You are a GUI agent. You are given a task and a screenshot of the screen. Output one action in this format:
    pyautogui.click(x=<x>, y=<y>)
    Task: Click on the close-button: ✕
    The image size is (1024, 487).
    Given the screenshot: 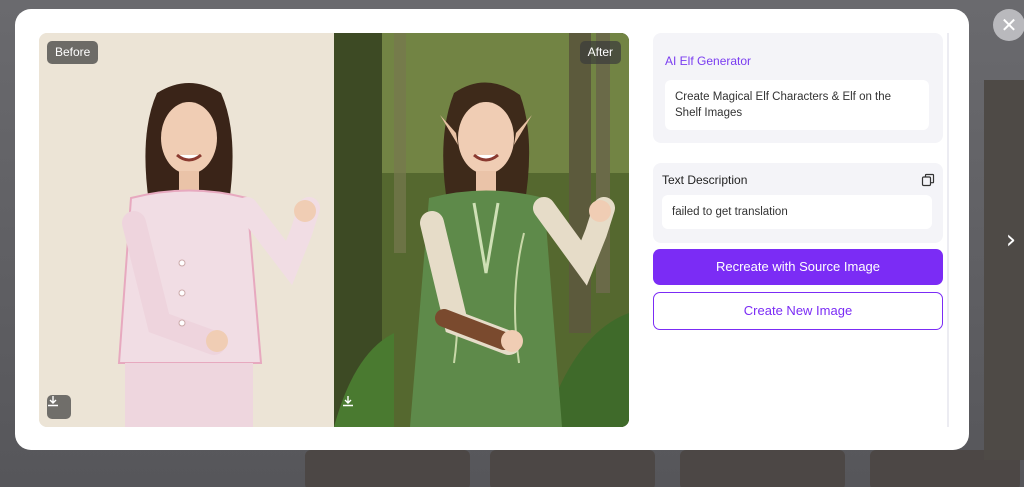 What is the action you would take?
    pyautogui.click(x=1008, y=25)
    